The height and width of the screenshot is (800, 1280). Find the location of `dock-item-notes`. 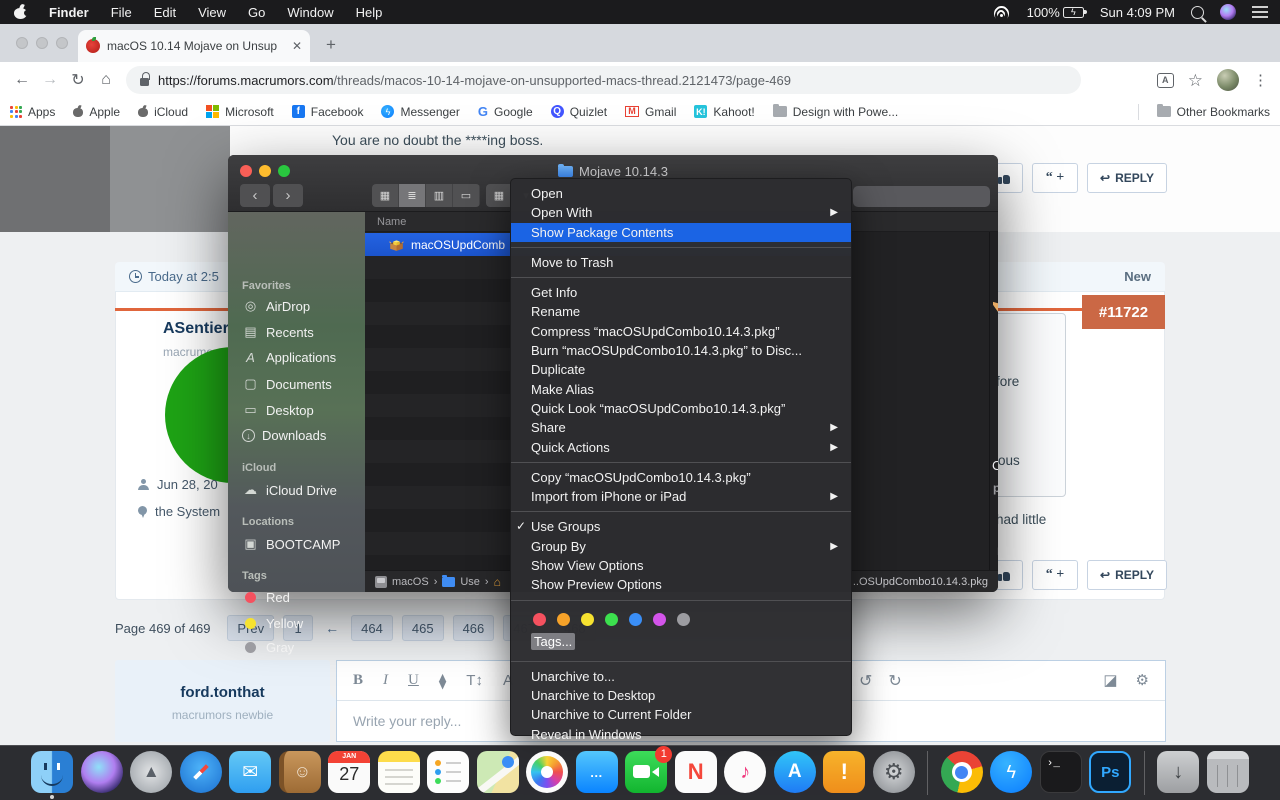

dock-item-notes is located at coordinates (398, 772).